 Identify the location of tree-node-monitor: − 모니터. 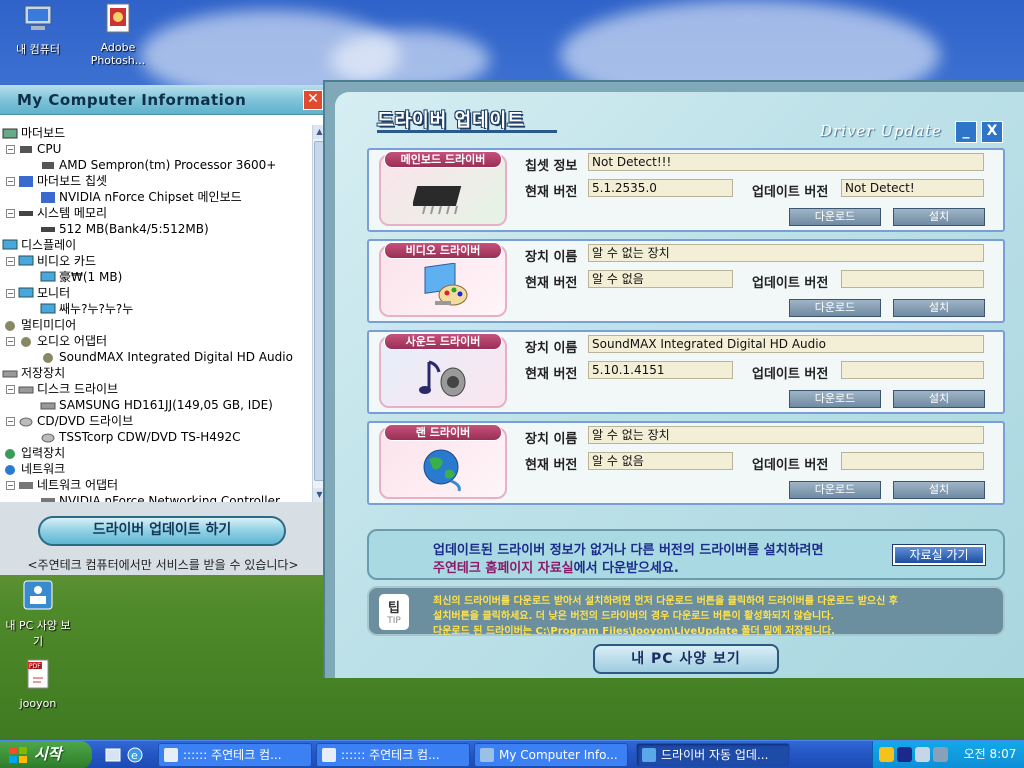
(38, 293).